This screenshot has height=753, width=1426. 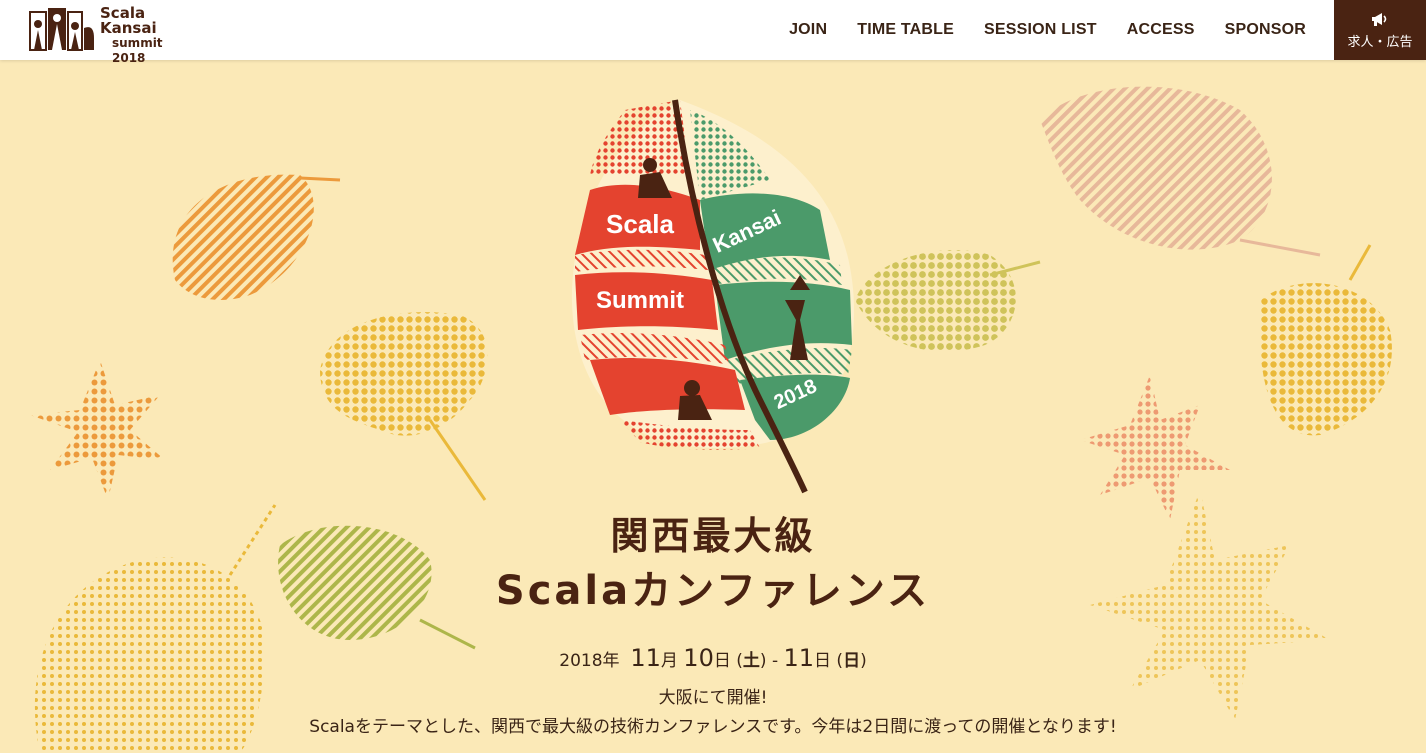 What do you see at coordinates (640, 300) in the screenshot?
I see `emblem-word-summit: Summit` at bounding box center [640, 300].